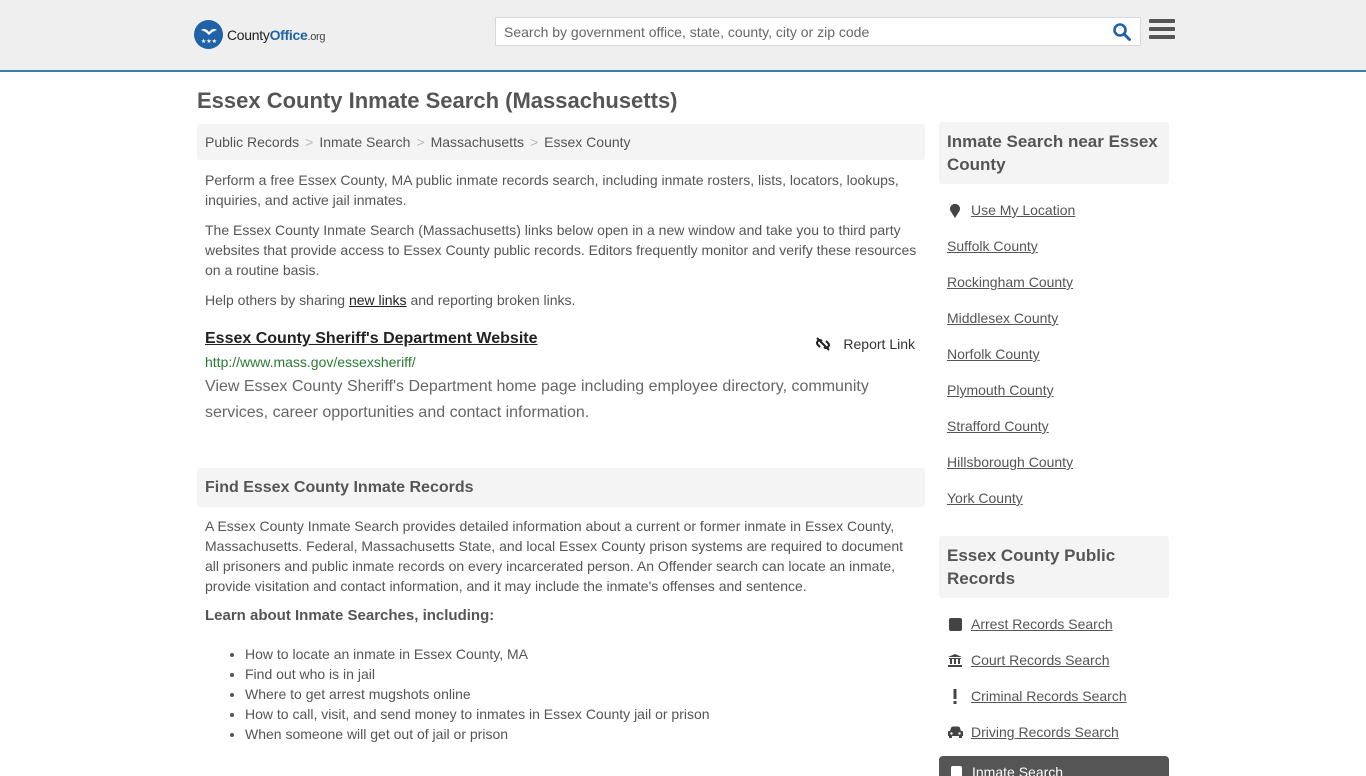 This screenshot has height=776, width=1366. I want to click on logo-suffix: .org, so click(316, 36).